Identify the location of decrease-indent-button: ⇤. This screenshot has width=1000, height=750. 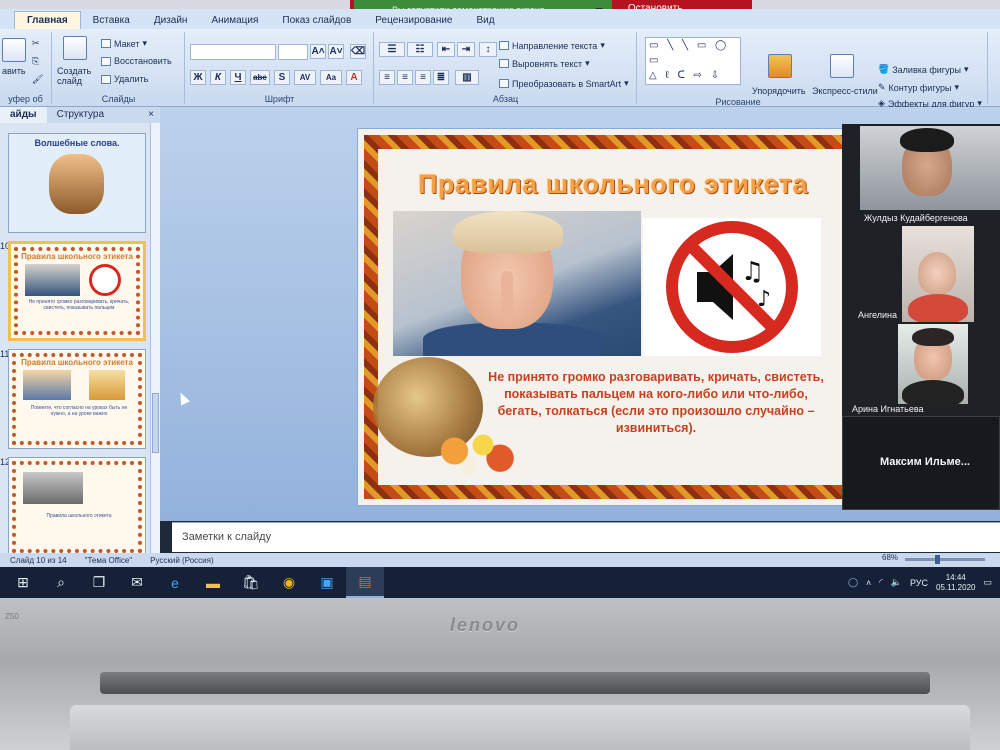
(446, 49).